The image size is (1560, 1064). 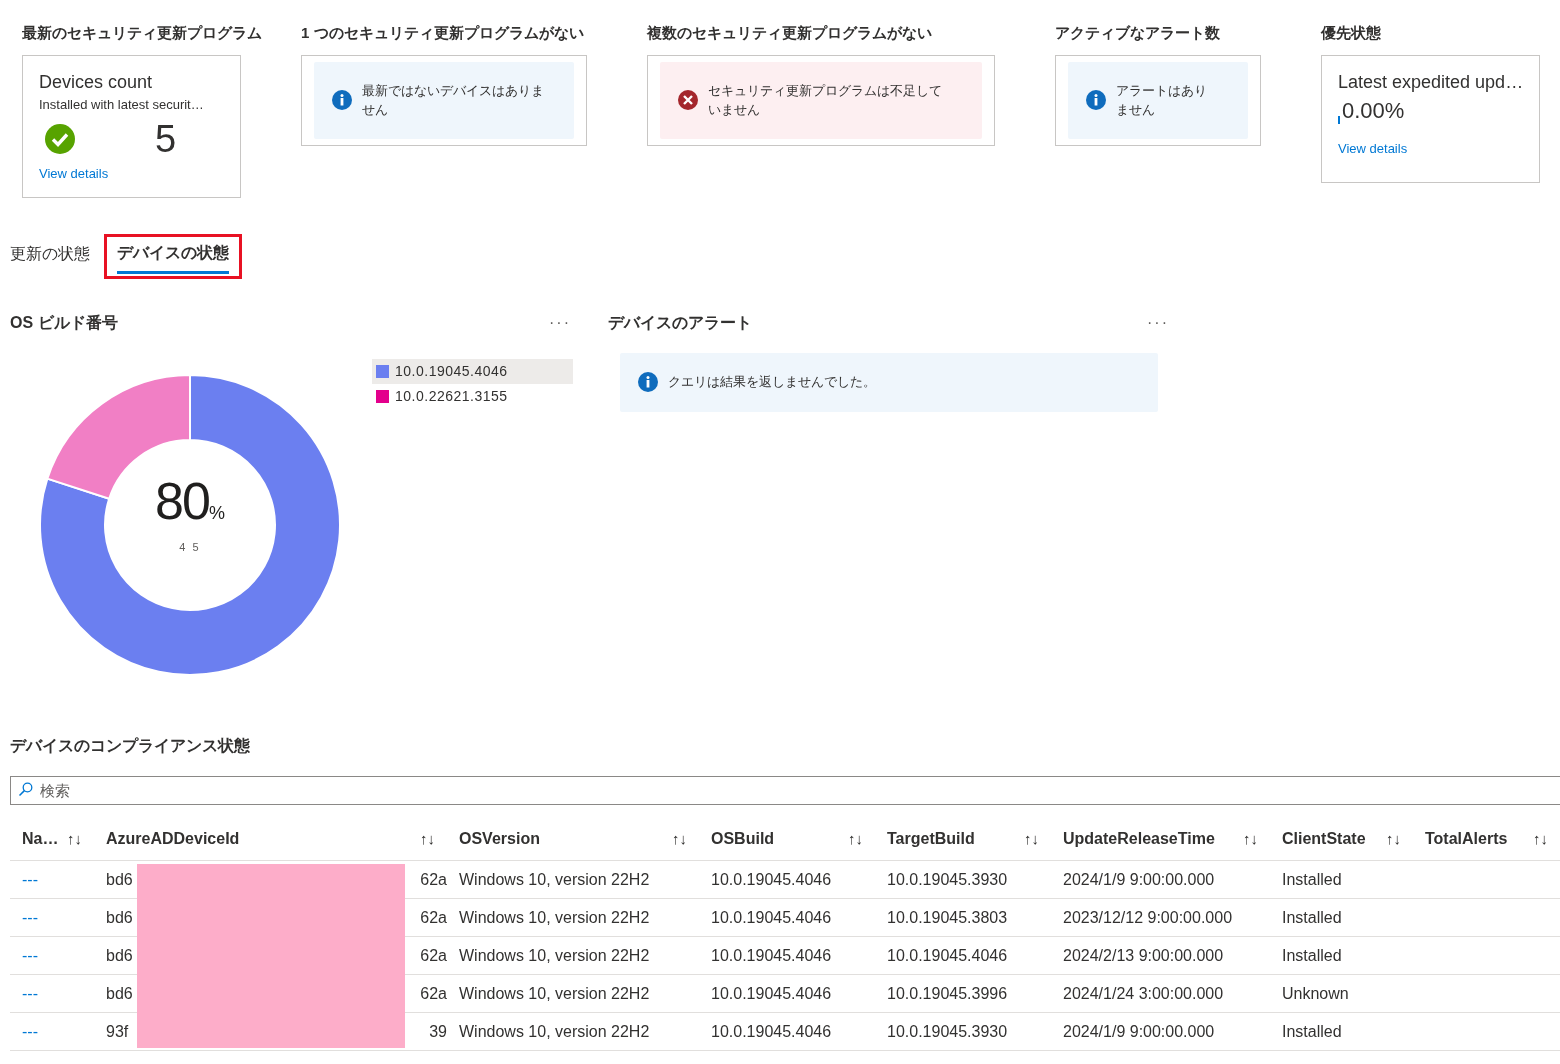 I want to click on tab: デバイスの状態, so click(x=173, y=256).